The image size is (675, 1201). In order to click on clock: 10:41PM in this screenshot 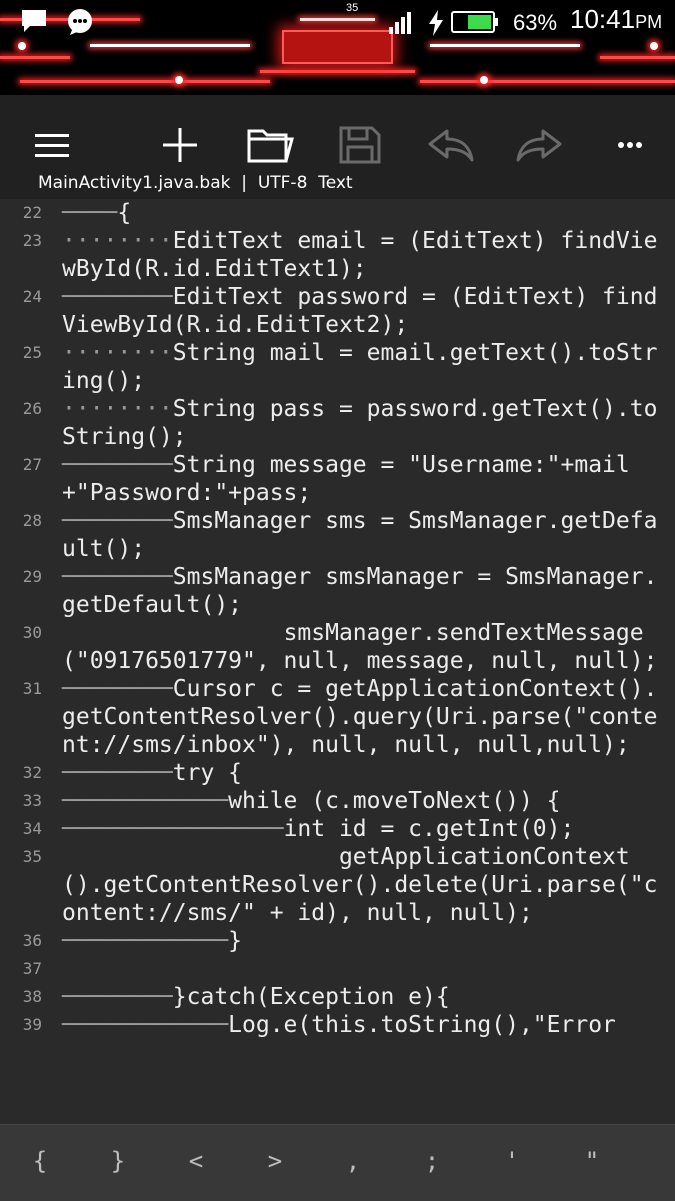, I will do `click(616, 19)`.